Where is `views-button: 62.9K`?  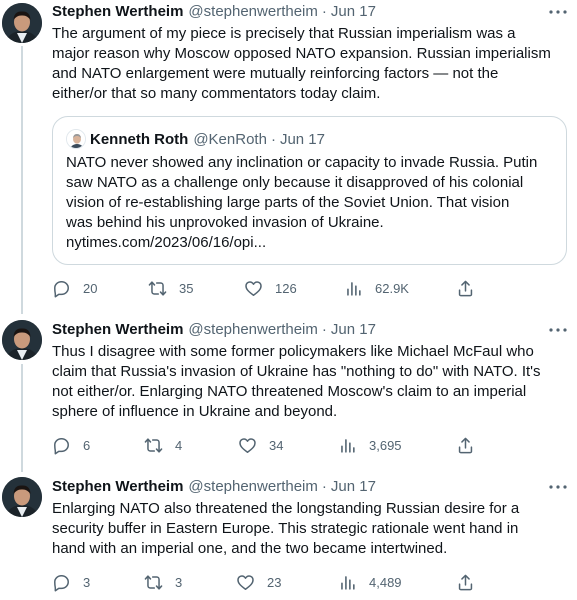
views-button: 62.9K is located at coordinates (376, 288).